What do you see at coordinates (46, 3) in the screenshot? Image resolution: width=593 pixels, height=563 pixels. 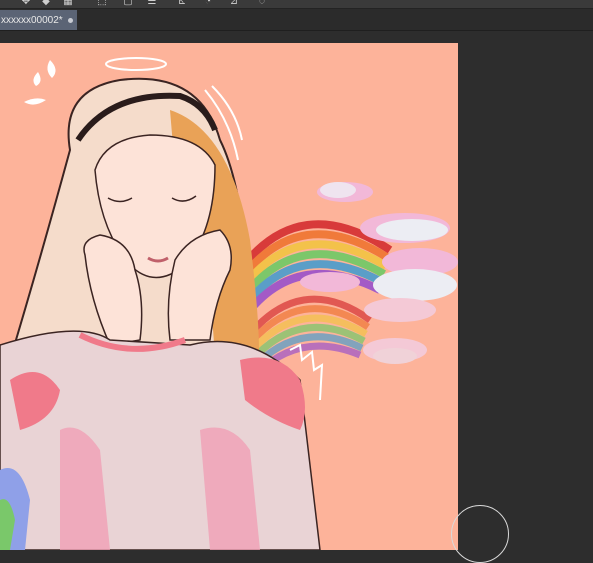 I see `diamond-icon: ◆` at bounding box center [46, 3].